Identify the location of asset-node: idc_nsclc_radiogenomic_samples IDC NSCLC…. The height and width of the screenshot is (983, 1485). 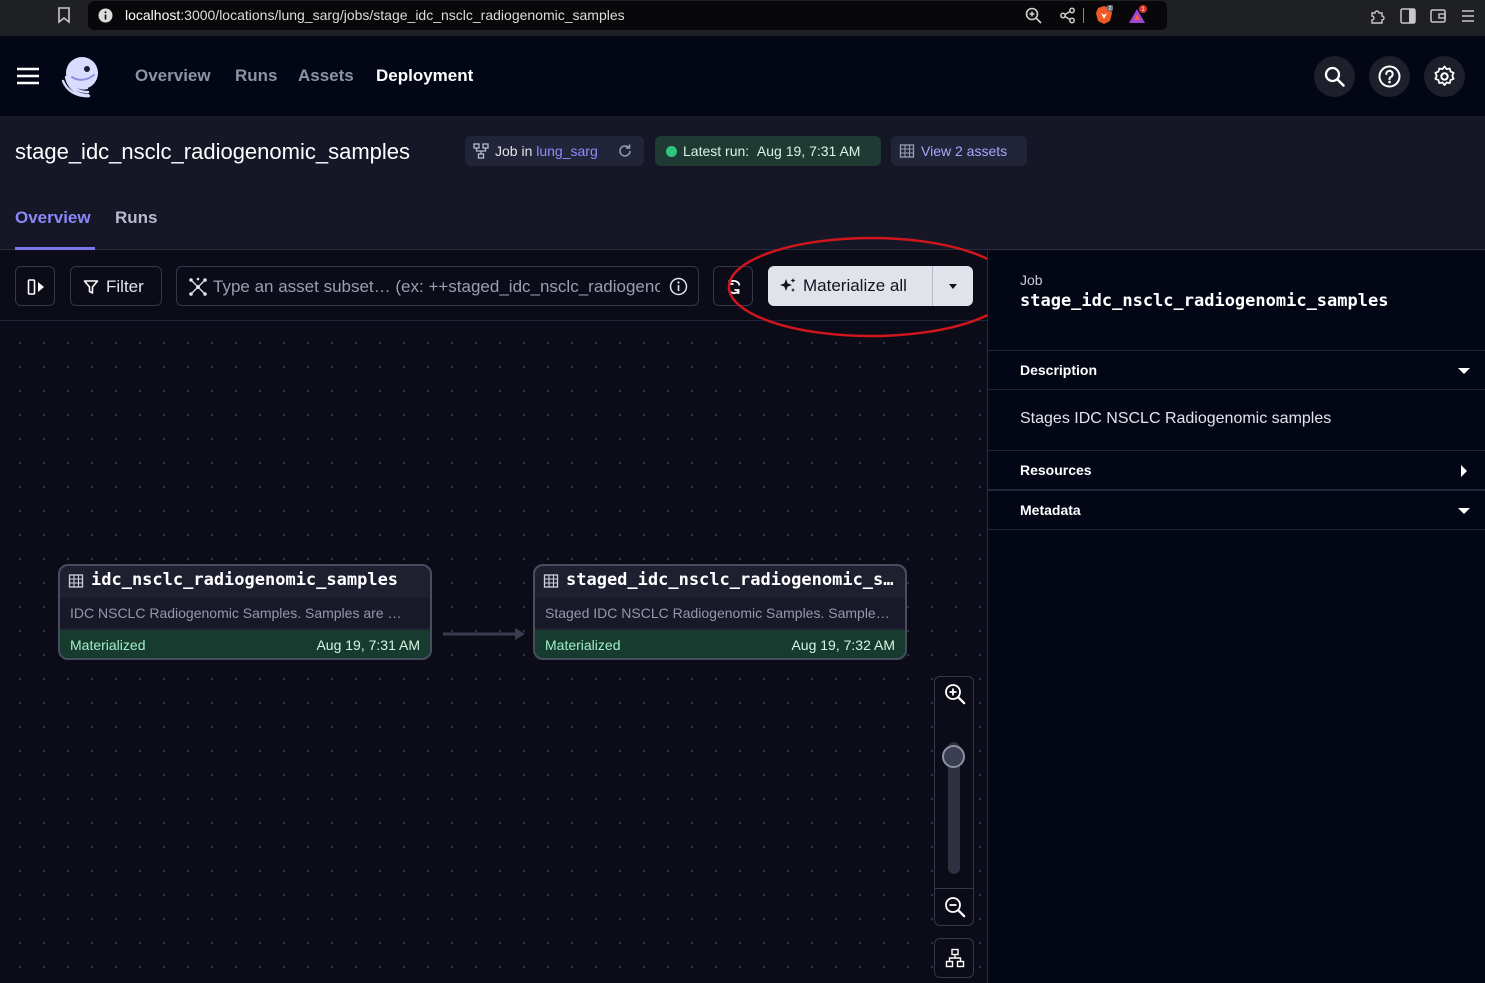
(245, 612).